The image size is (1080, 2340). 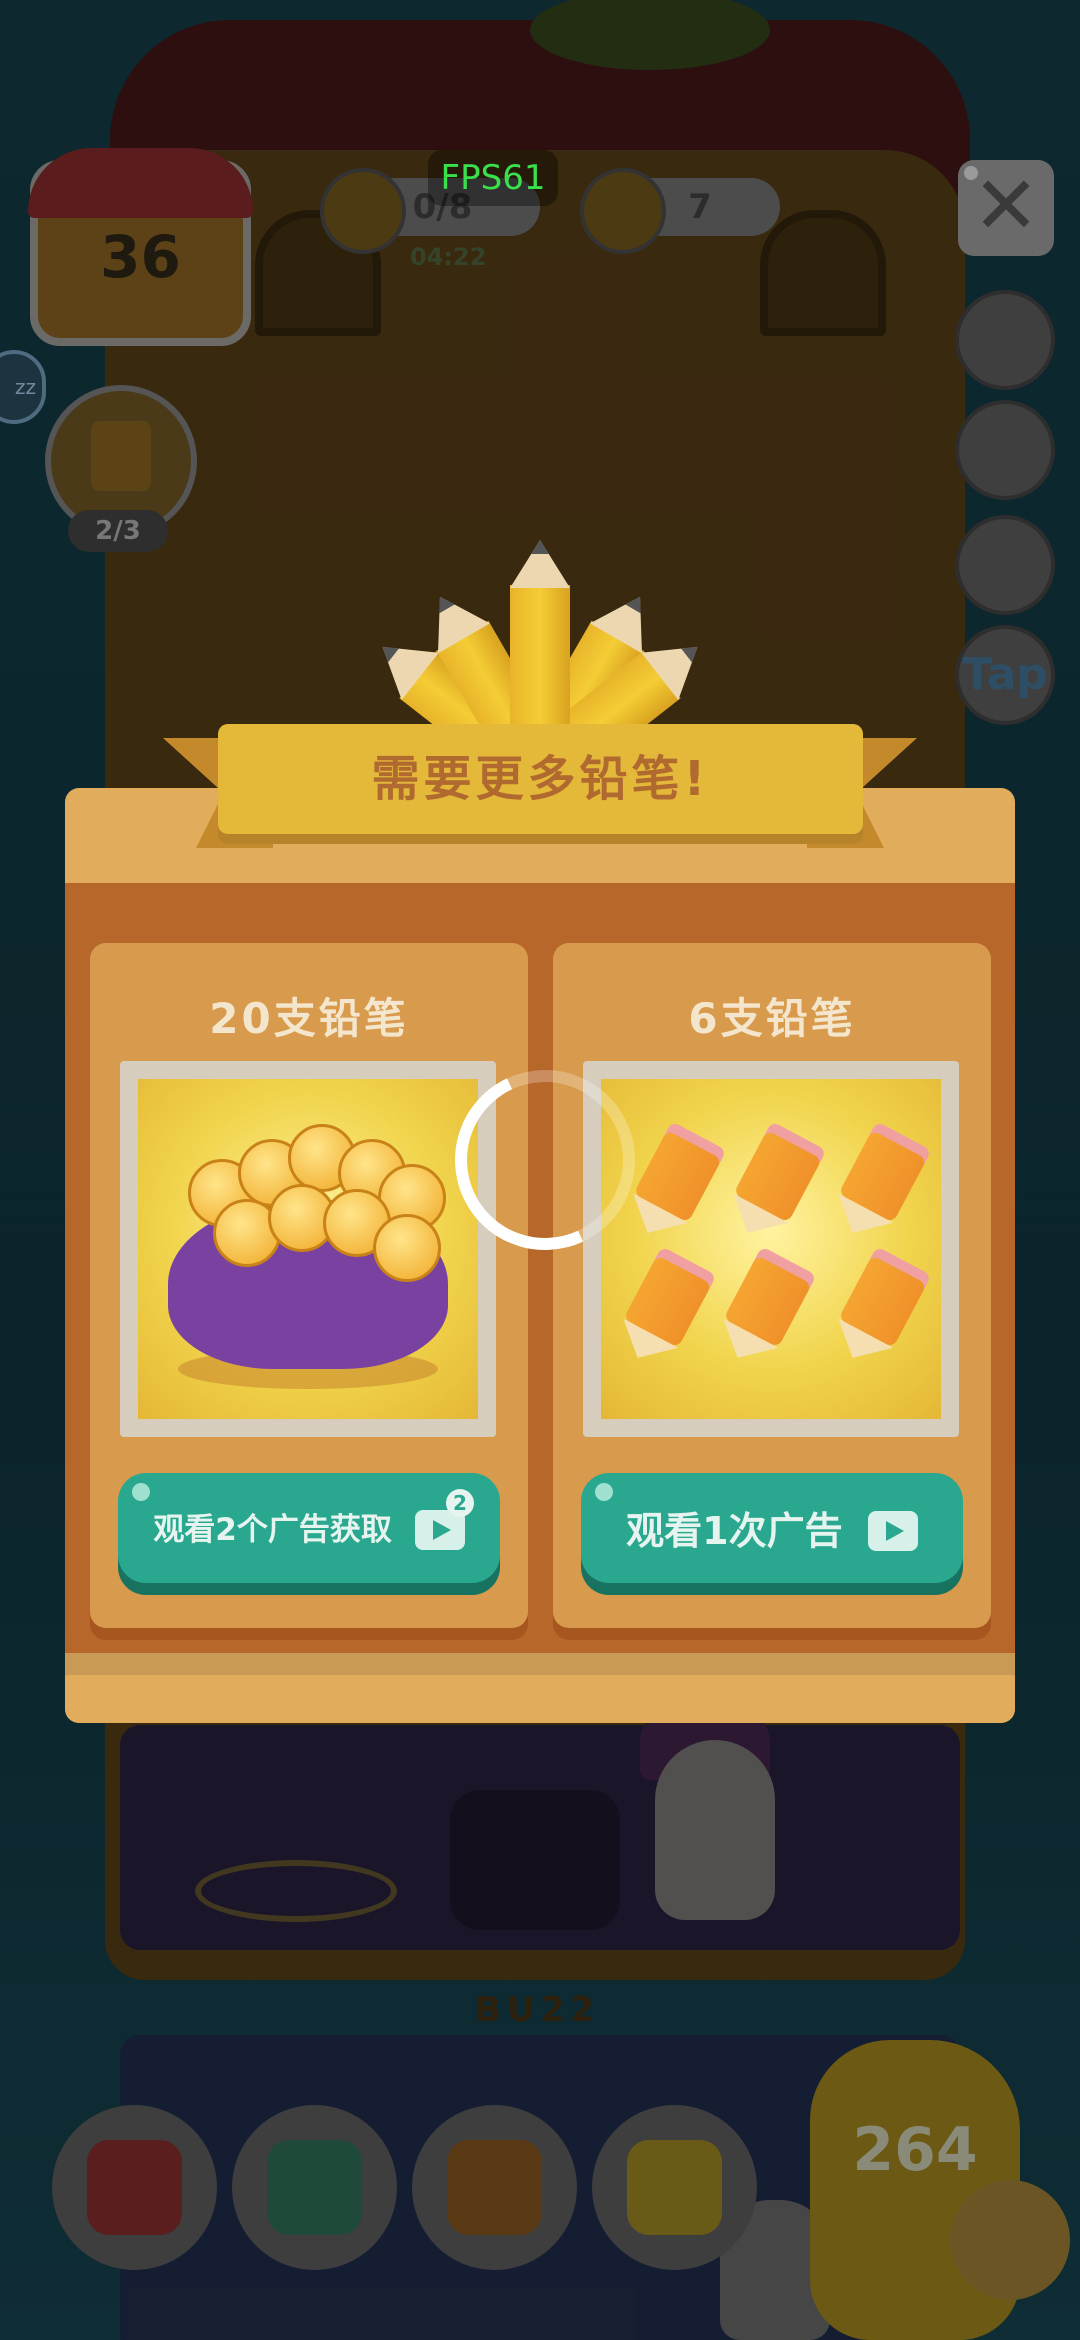 I want to click on video-play-icon, so click(x=892, y=1530).